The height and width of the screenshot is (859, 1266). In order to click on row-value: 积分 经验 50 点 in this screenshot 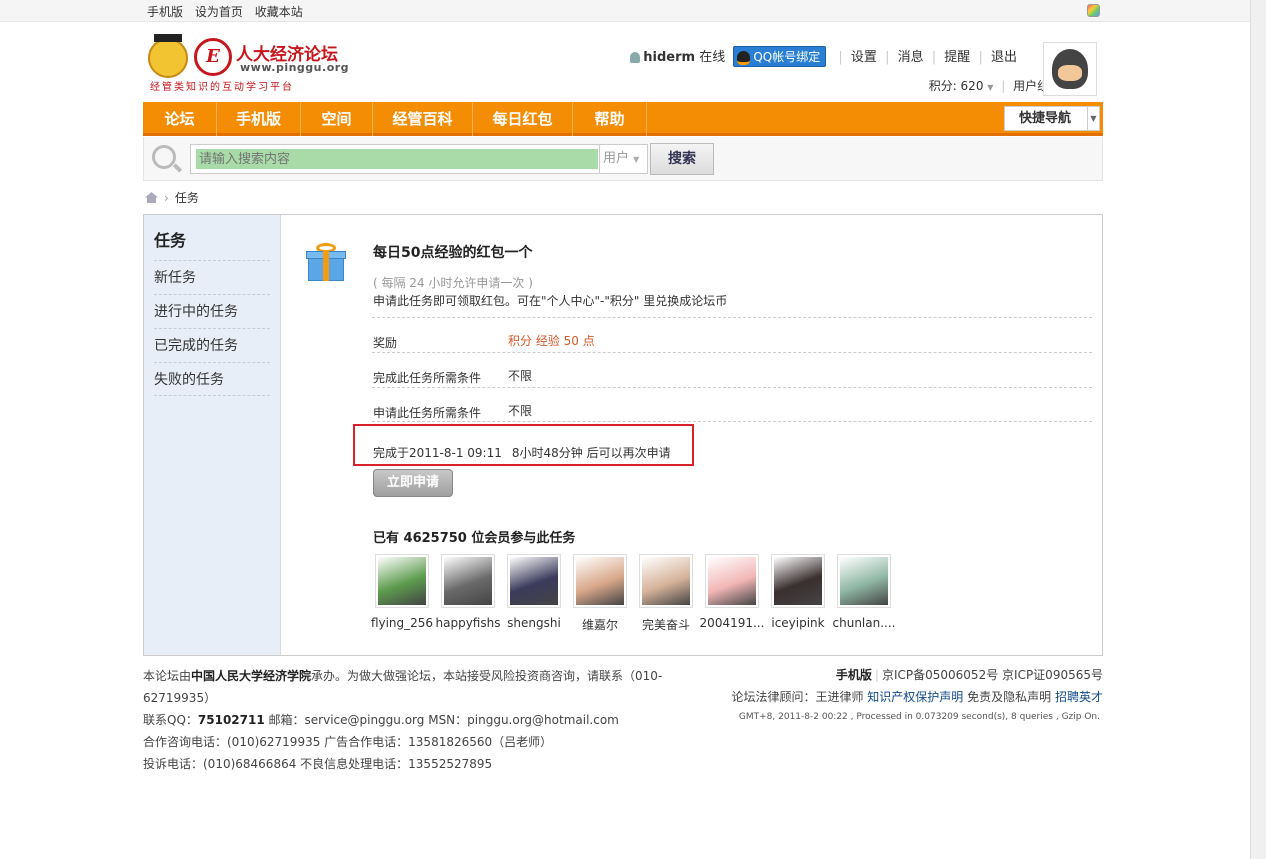, I will do `click(551, 341)`.